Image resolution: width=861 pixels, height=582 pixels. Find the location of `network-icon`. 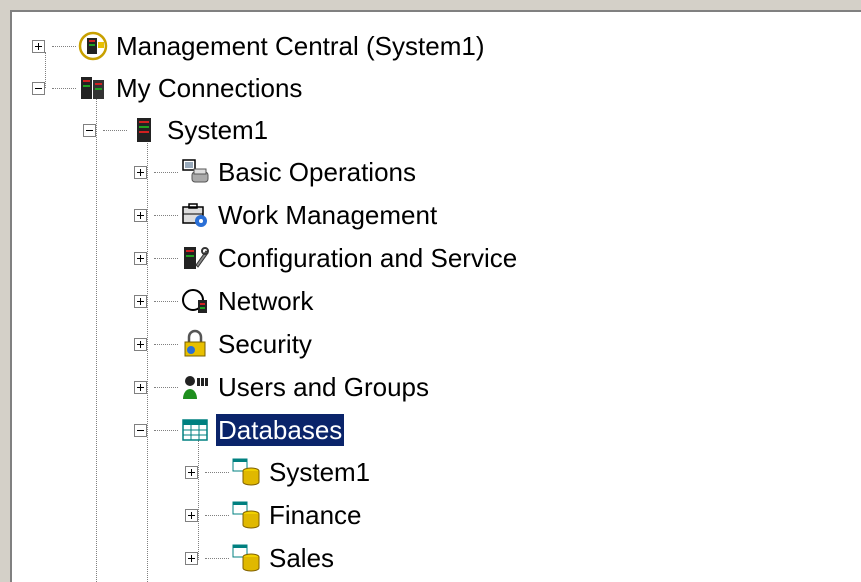

network-icon is located at coordinates (195, 301).